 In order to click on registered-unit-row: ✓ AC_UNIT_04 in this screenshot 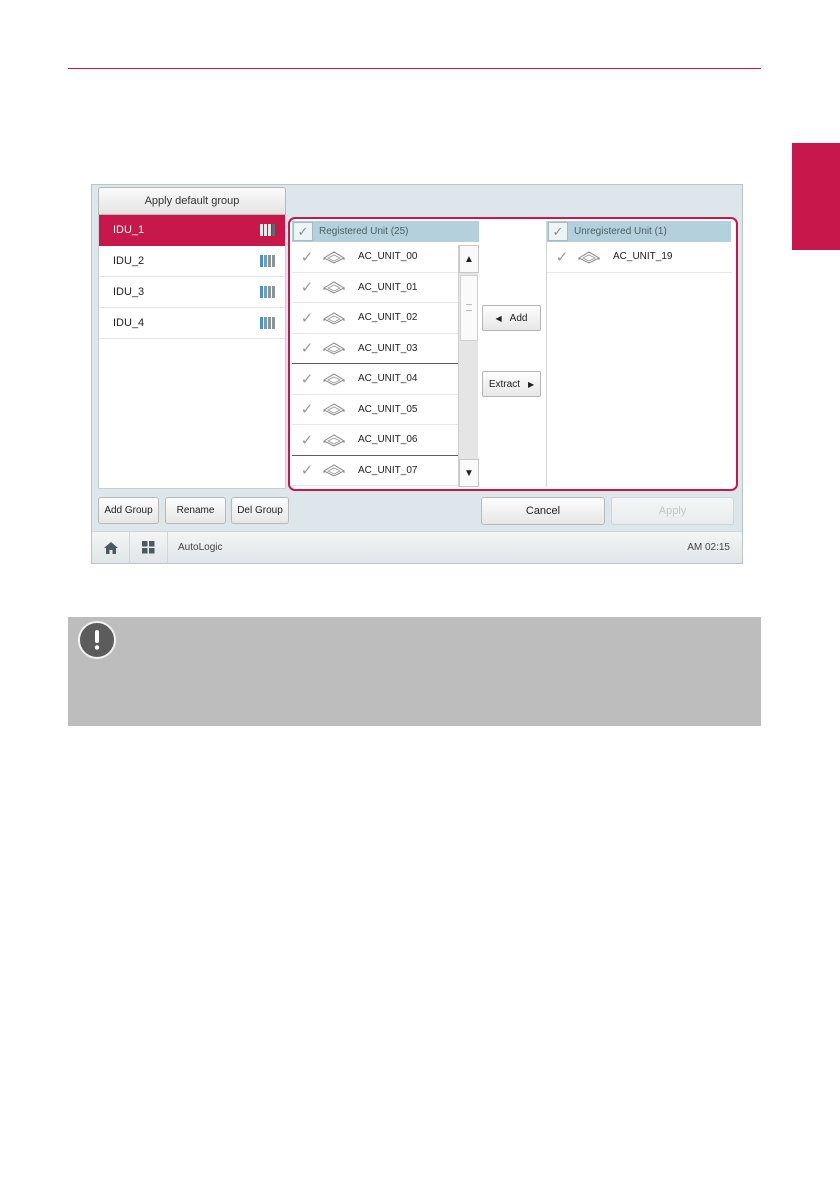, I will do `click(375, 379)`.